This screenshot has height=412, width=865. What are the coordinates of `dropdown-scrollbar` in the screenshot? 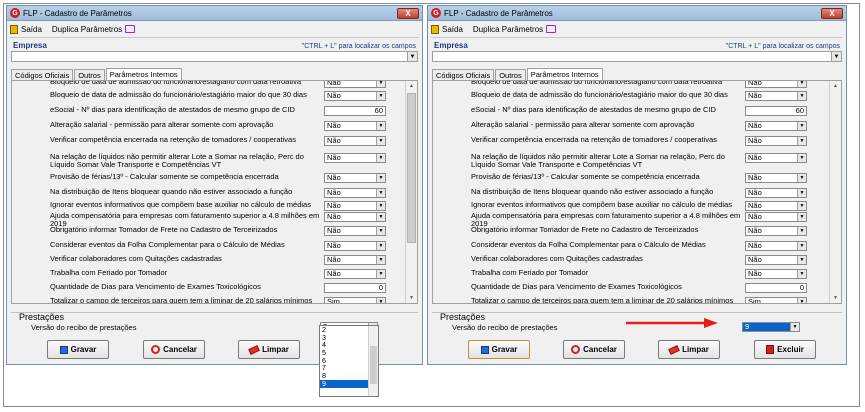 It's located at (373, 361).